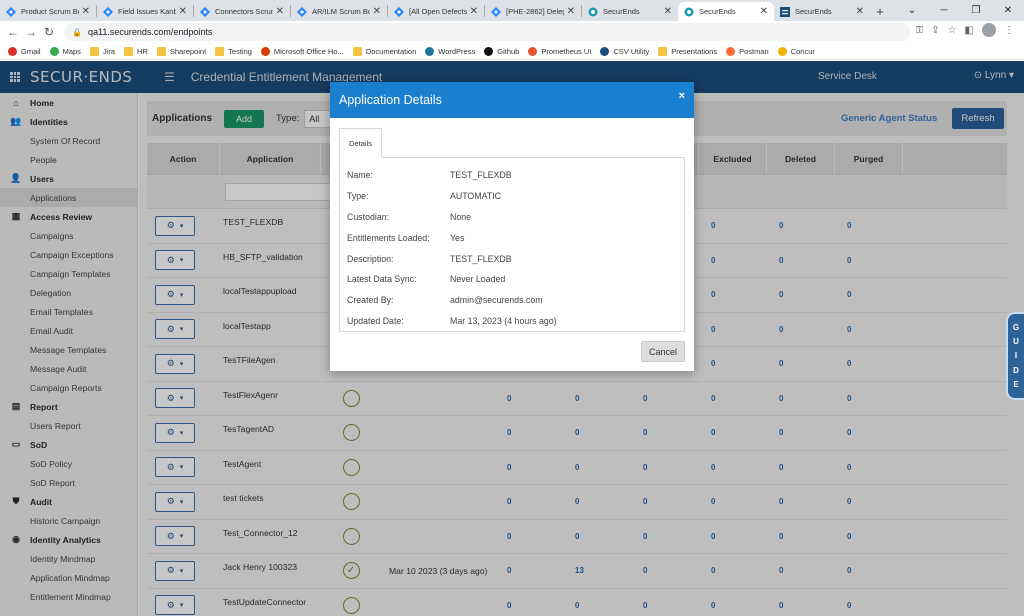 The image size is (1024, 616). I want to click on bookmark-label: Presentations, so click(694, 51).